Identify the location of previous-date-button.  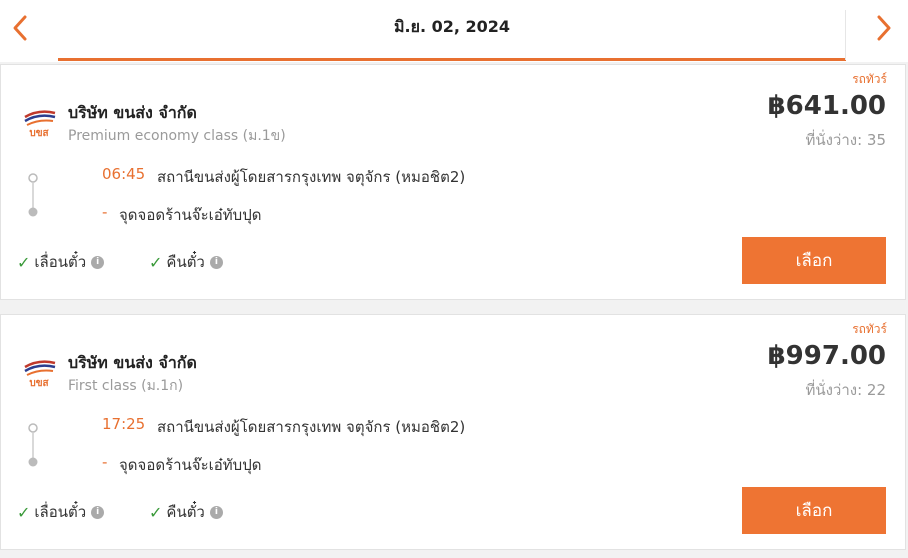
(20, 28).